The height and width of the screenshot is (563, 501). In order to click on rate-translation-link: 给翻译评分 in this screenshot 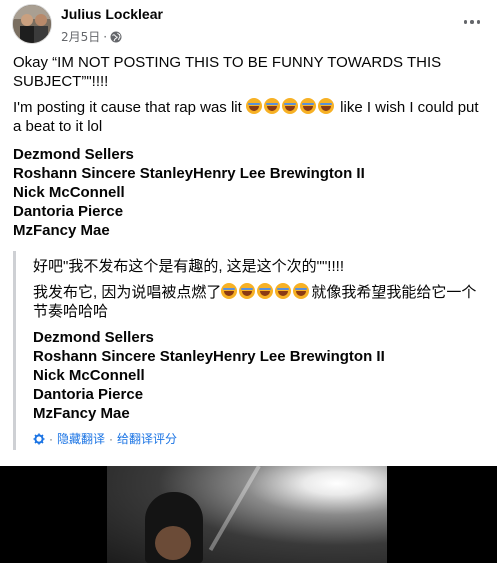, I will do `click(147, 438)`.